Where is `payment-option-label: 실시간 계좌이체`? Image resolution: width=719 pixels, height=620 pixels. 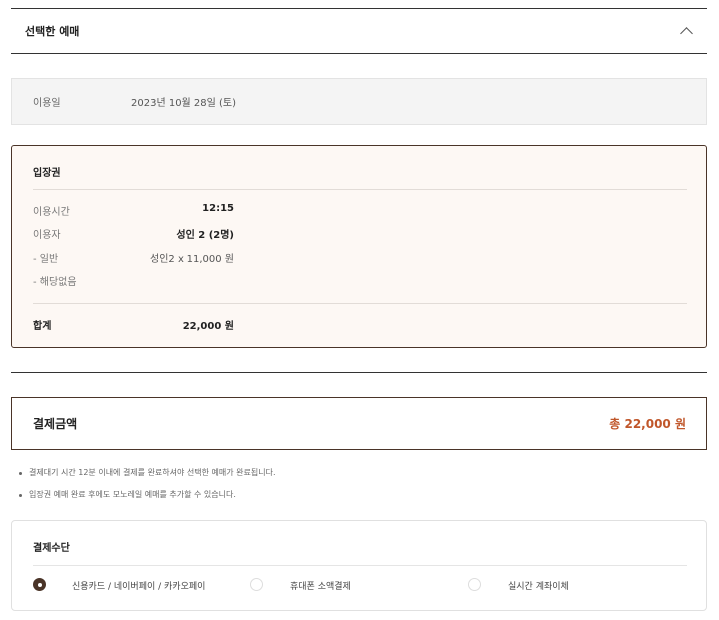
payment-option-label: 실시간 계좌이체 is located at coordinates (538, 587).